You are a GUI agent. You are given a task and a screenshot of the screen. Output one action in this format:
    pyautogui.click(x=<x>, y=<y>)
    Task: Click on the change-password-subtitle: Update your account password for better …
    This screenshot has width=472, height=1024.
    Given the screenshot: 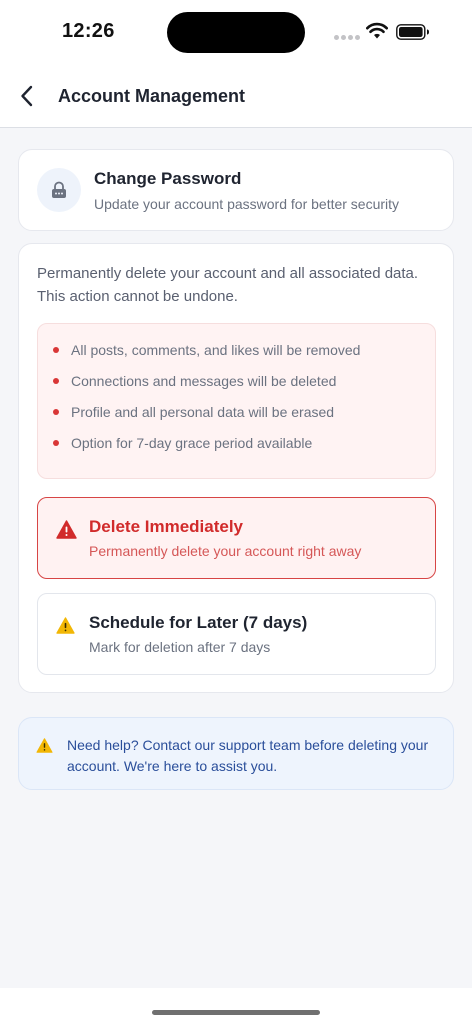 What is the action you would take?
    pyautogui.click(x=247, y=204)
    